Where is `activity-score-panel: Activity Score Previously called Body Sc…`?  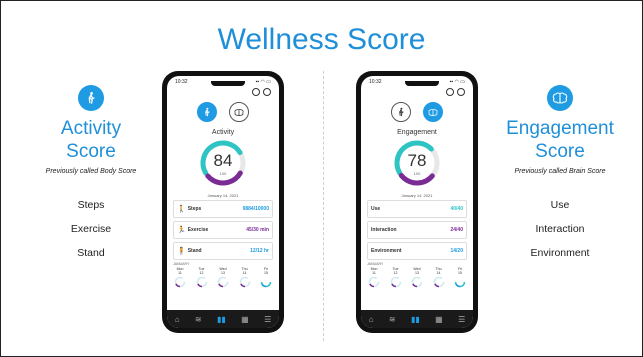
activity-score-panel: Activity Score Previously called Body Sc… is located at coordinates (91, 175).